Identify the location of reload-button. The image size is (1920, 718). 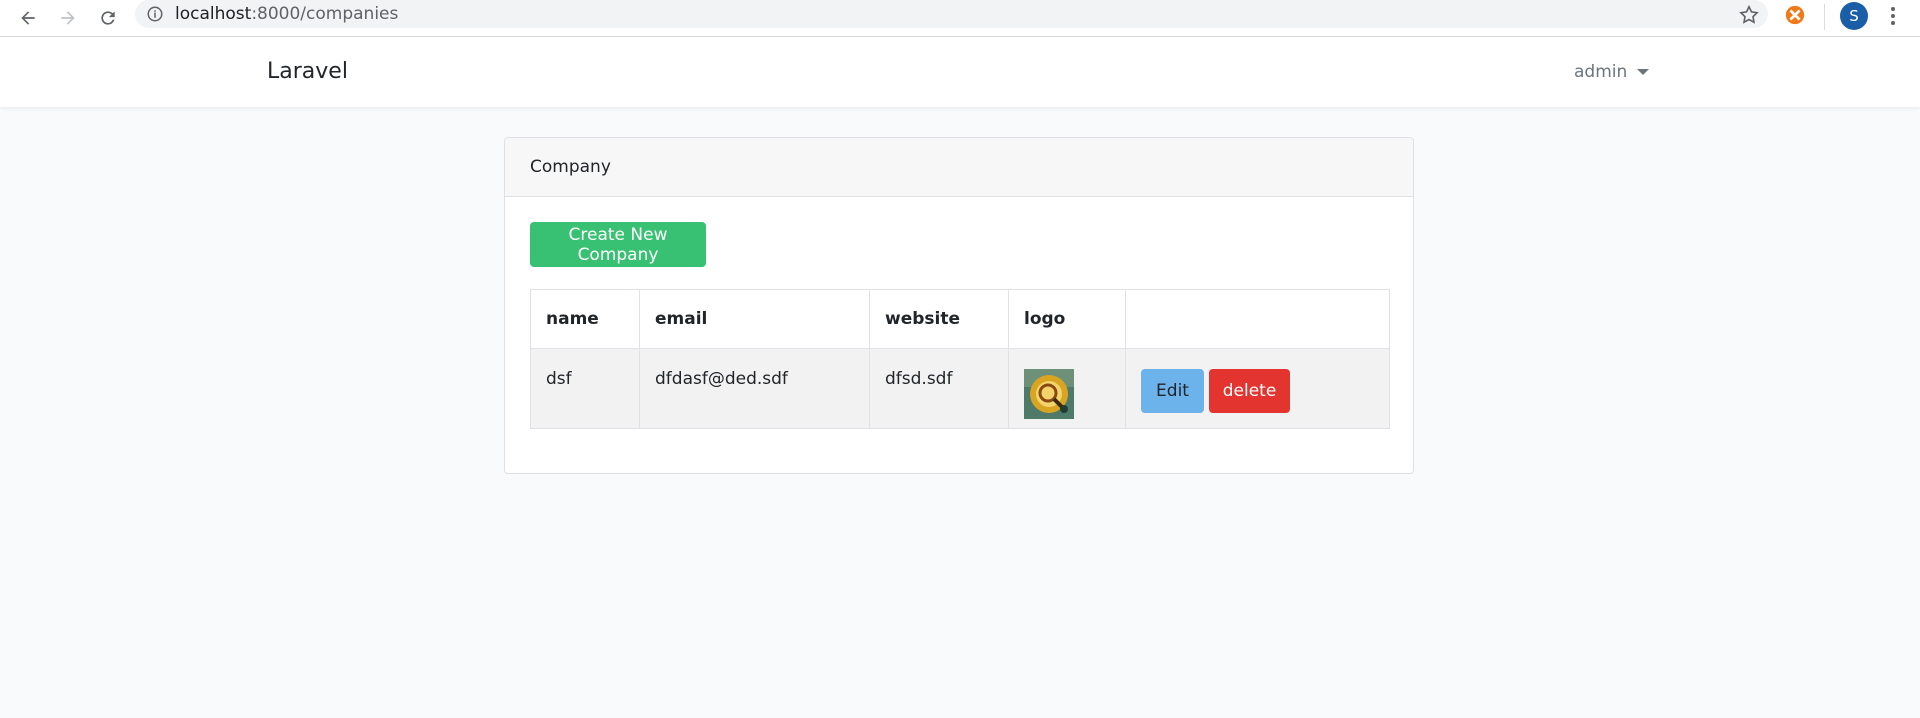
(108, 18).